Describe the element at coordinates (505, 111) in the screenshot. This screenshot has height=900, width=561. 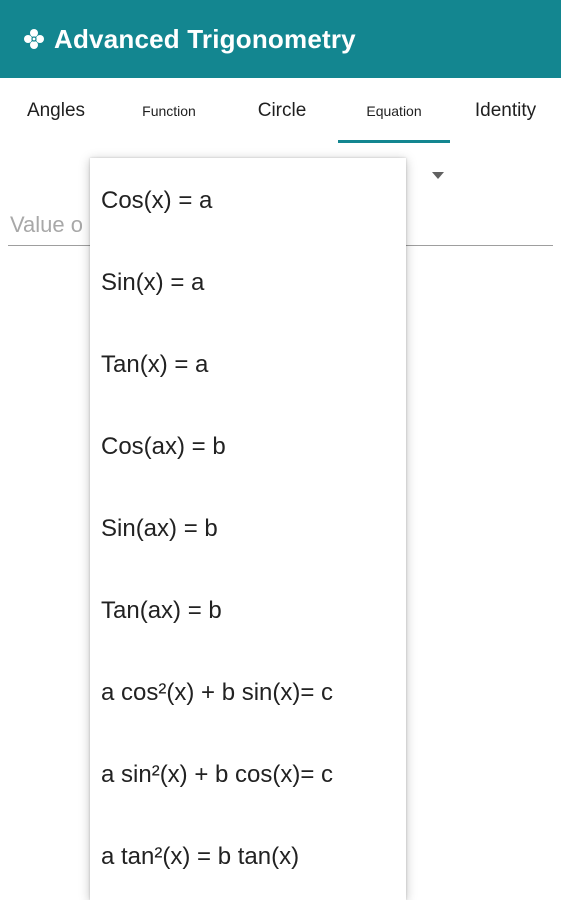
I see `tab-identity: Identity` at that location.